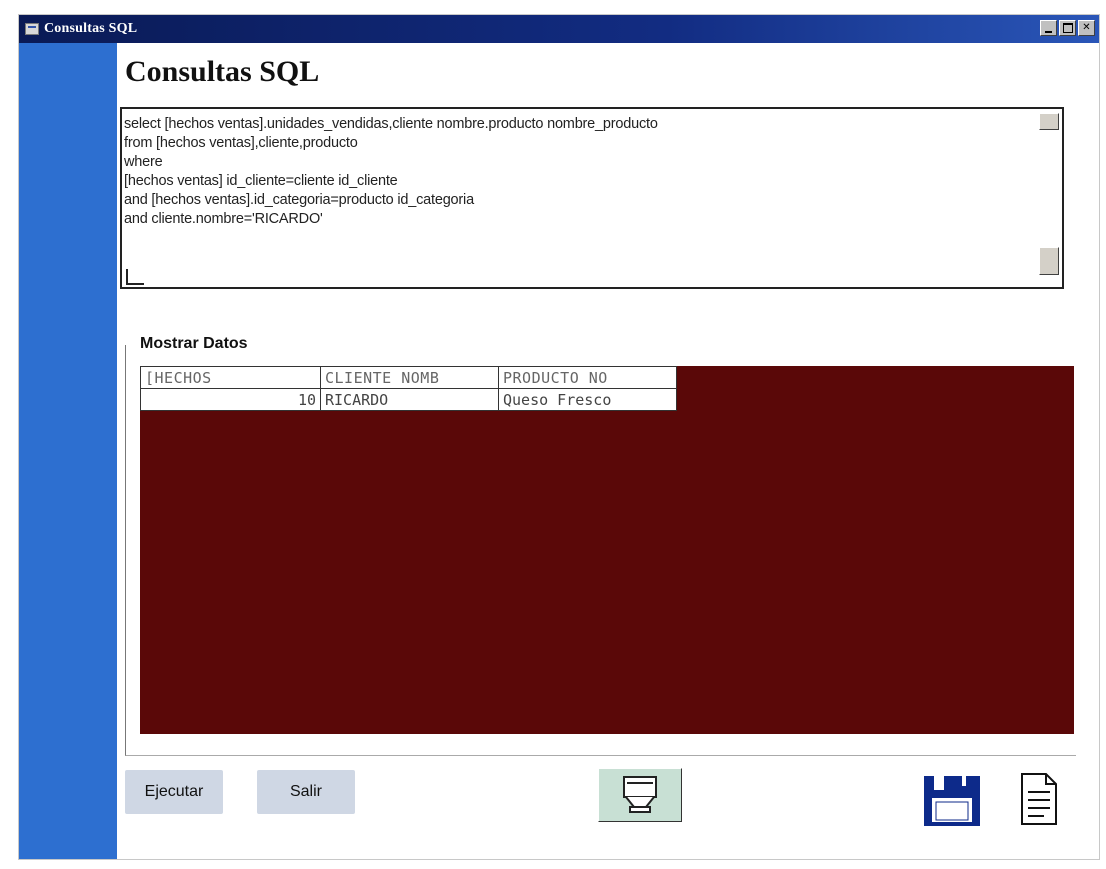 This screenshot has width=1106, height=869. I want to click on minimize-icon, so click(1048, 31).